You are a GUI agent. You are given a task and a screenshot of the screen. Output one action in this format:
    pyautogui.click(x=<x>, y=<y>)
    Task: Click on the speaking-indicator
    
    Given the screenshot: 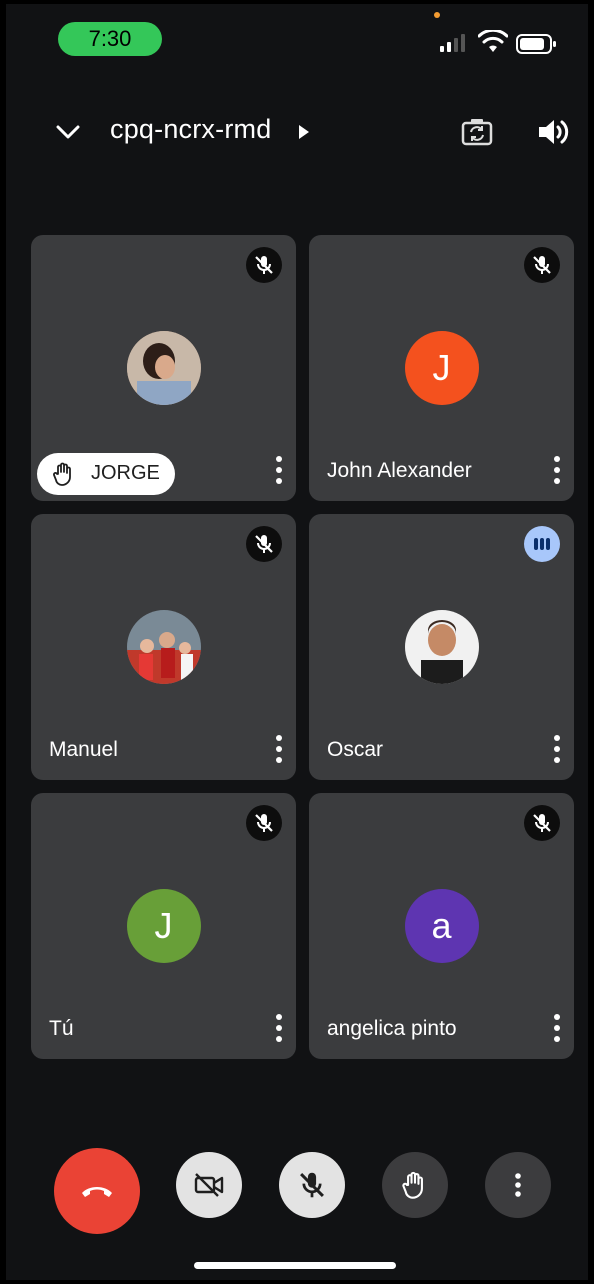 What is the action you would take?
    pyautogui.click(x=542, y=544)
    